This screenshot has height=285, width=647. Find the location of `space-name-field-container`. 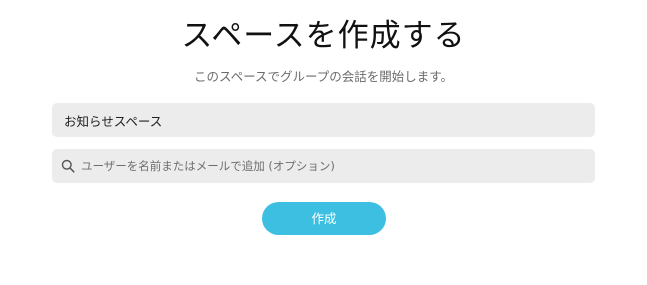

space-name-field-container is located at coordinates (323, 120).